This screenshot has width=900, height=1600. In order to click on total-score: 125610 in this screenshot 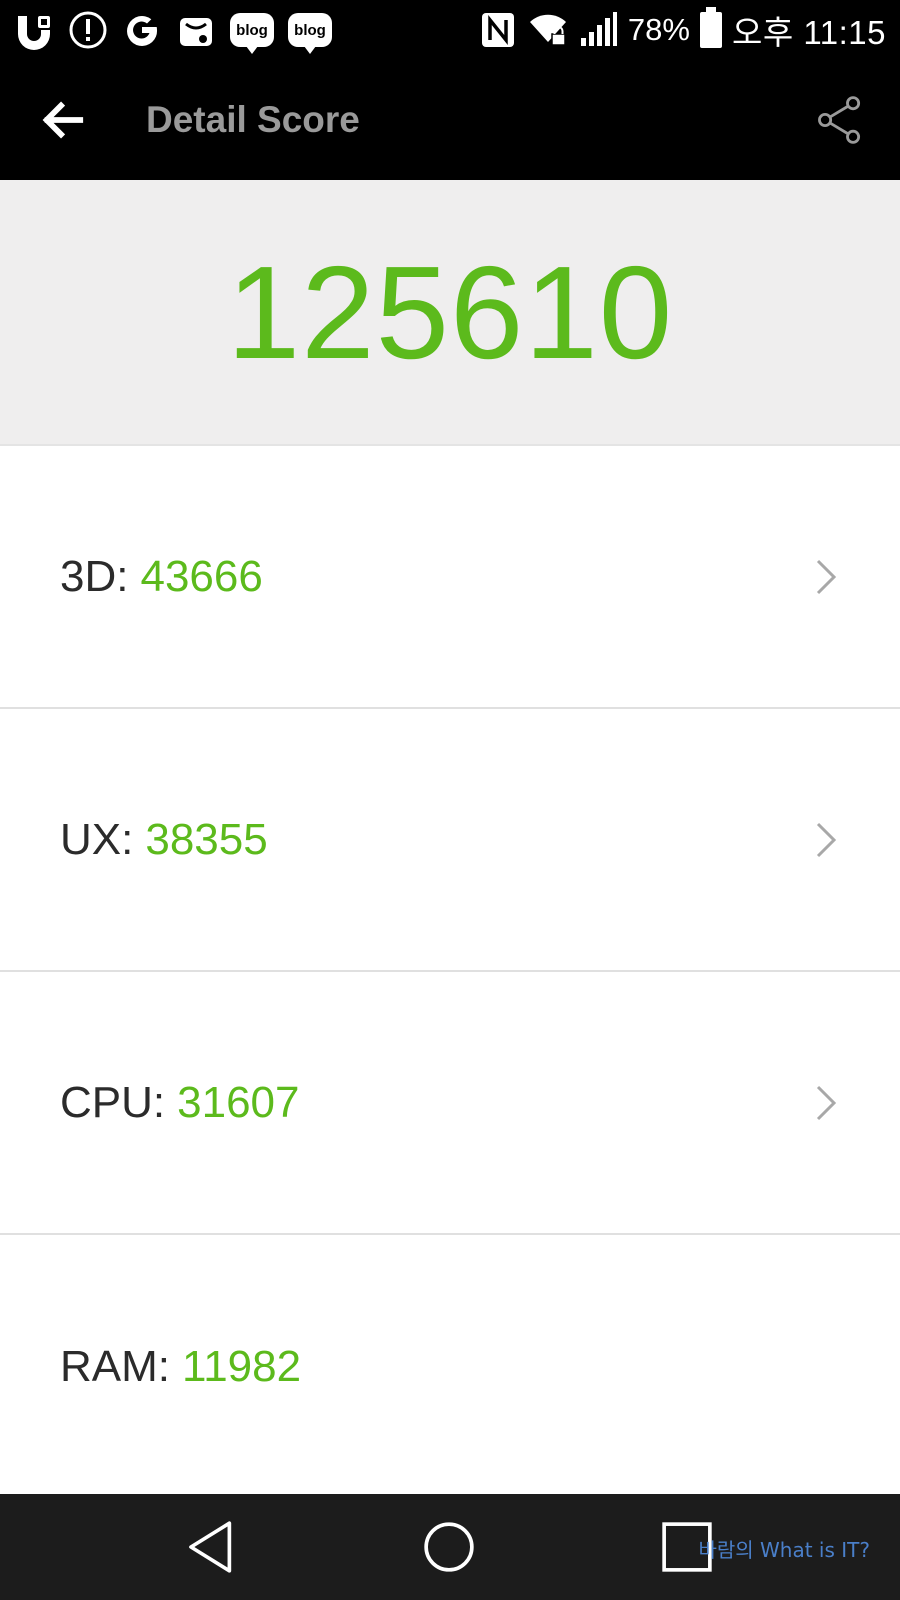, I will do `click(450, 312)`.